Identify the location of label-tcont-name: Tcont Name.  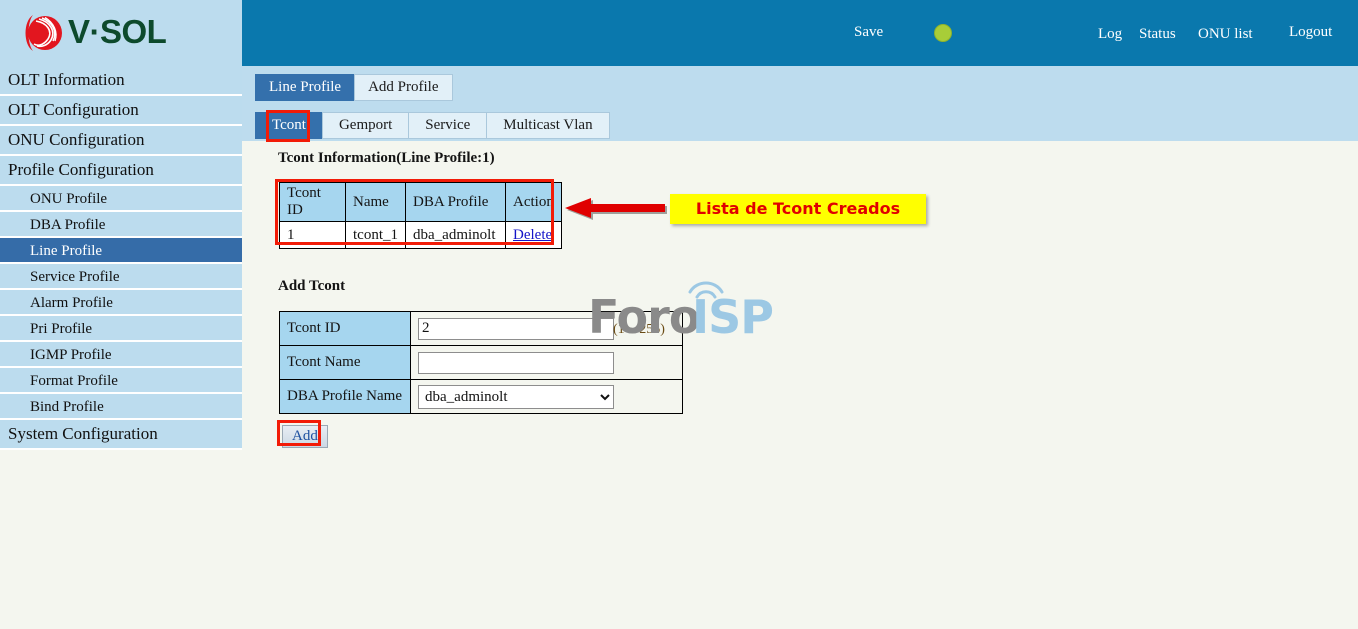
(345, 362).